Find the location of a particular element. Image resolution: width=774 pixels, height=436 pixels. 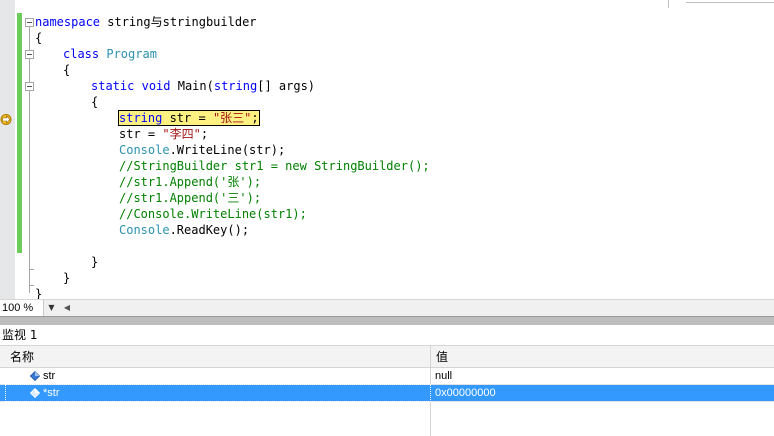

column-header-name: 名称 is located at coordinates (22, 357).